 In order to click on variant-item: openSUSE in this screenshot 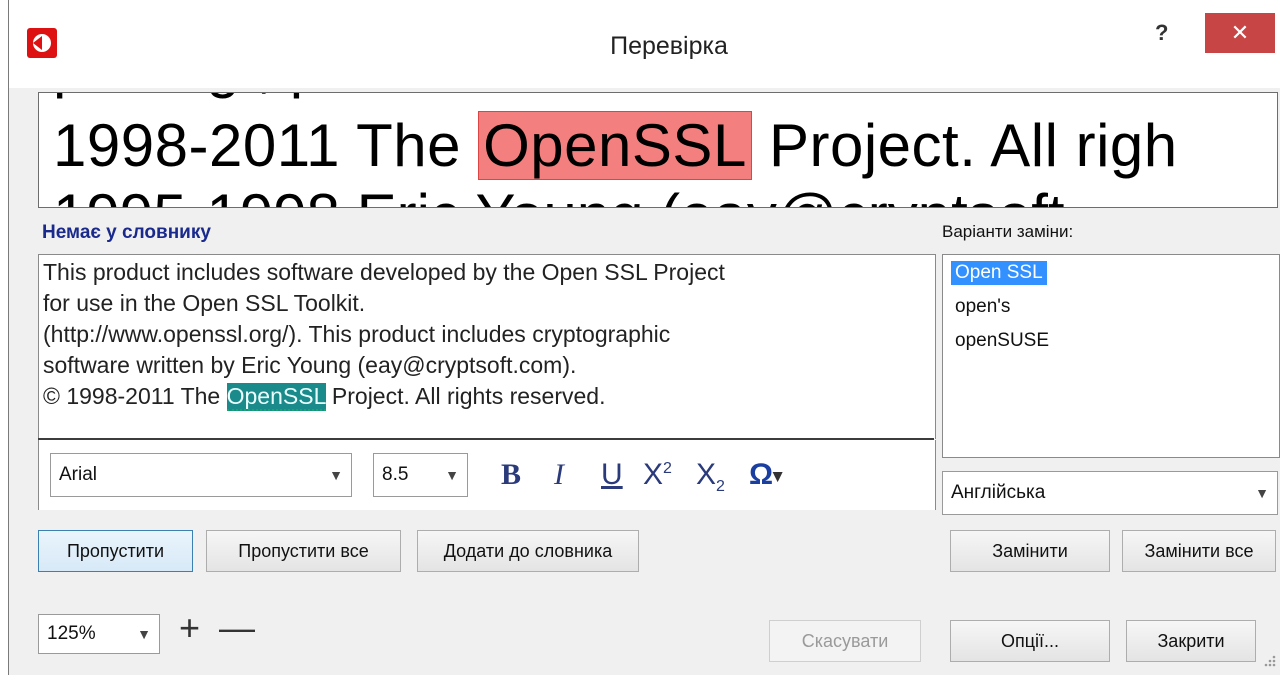, I will do `click(1002, 341)`.